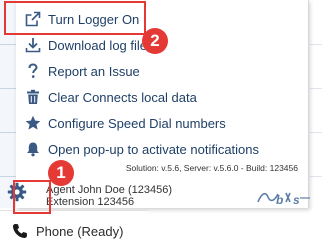 This screenshot has width=322, height=250. What do you see at coordinates (33, 45) in the screenshot?
I see `download-icon` at bounding box center [33, 45].